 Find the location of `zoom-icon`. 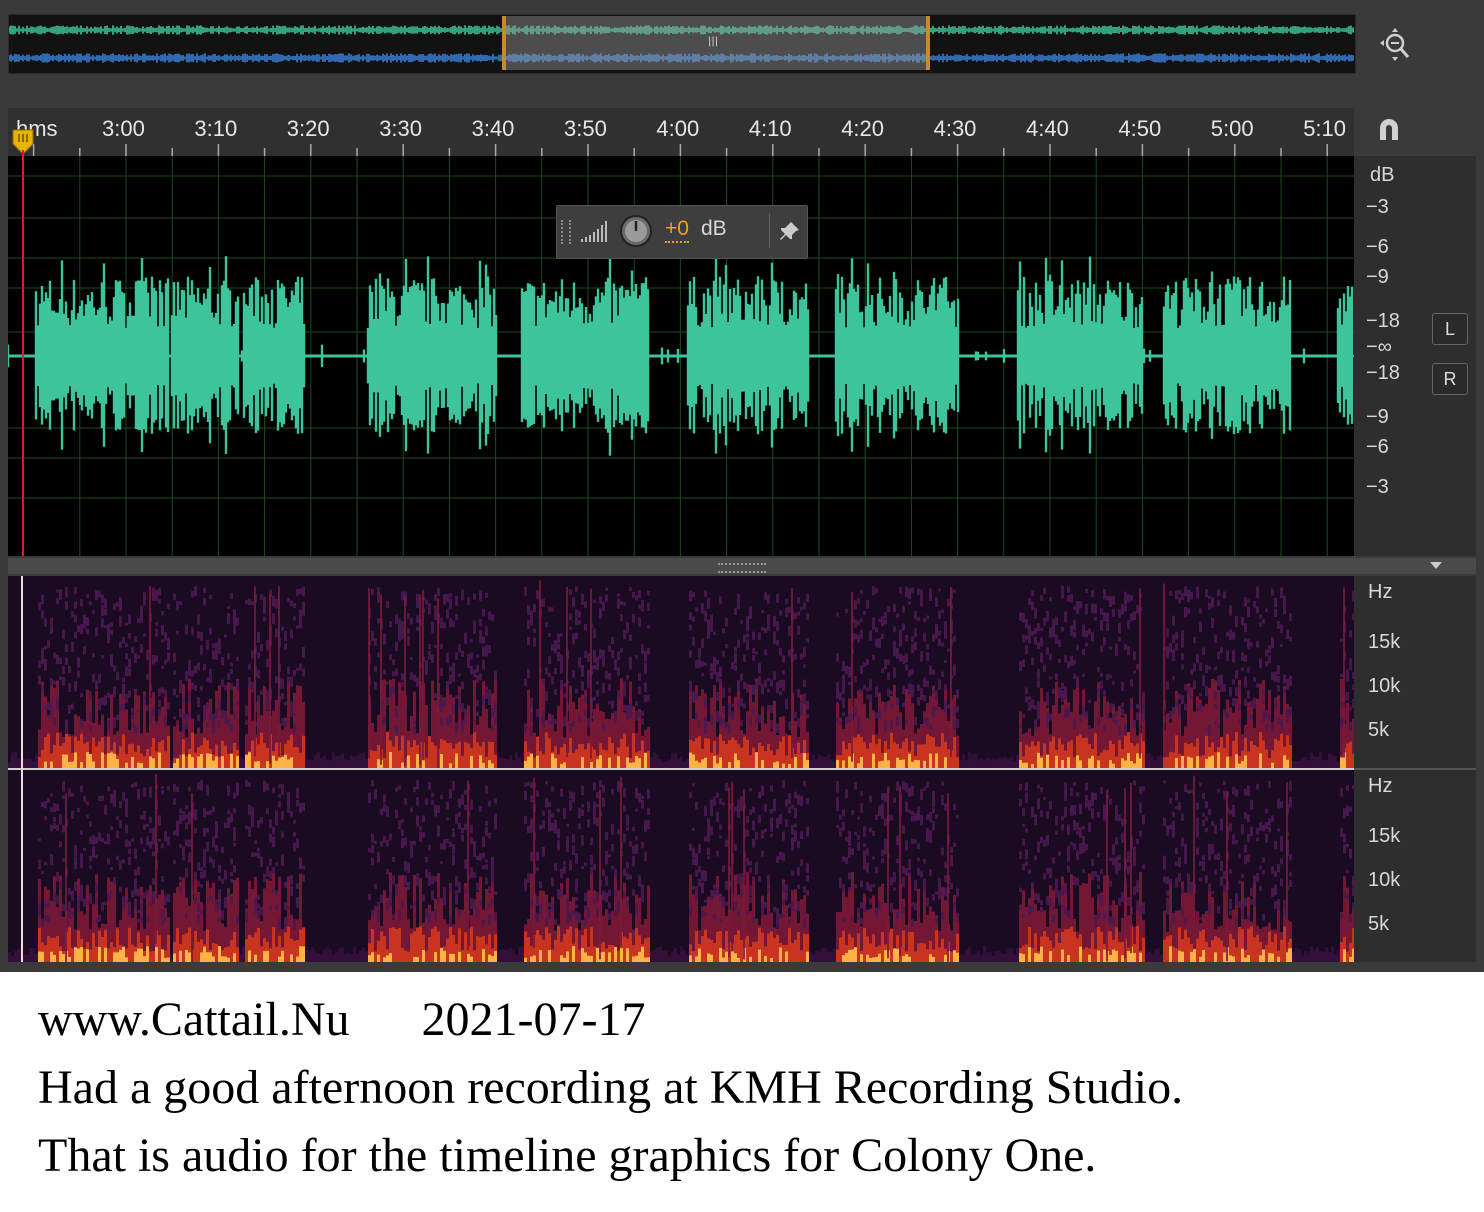

zoom-icon is located at coordinates (1396, 46).